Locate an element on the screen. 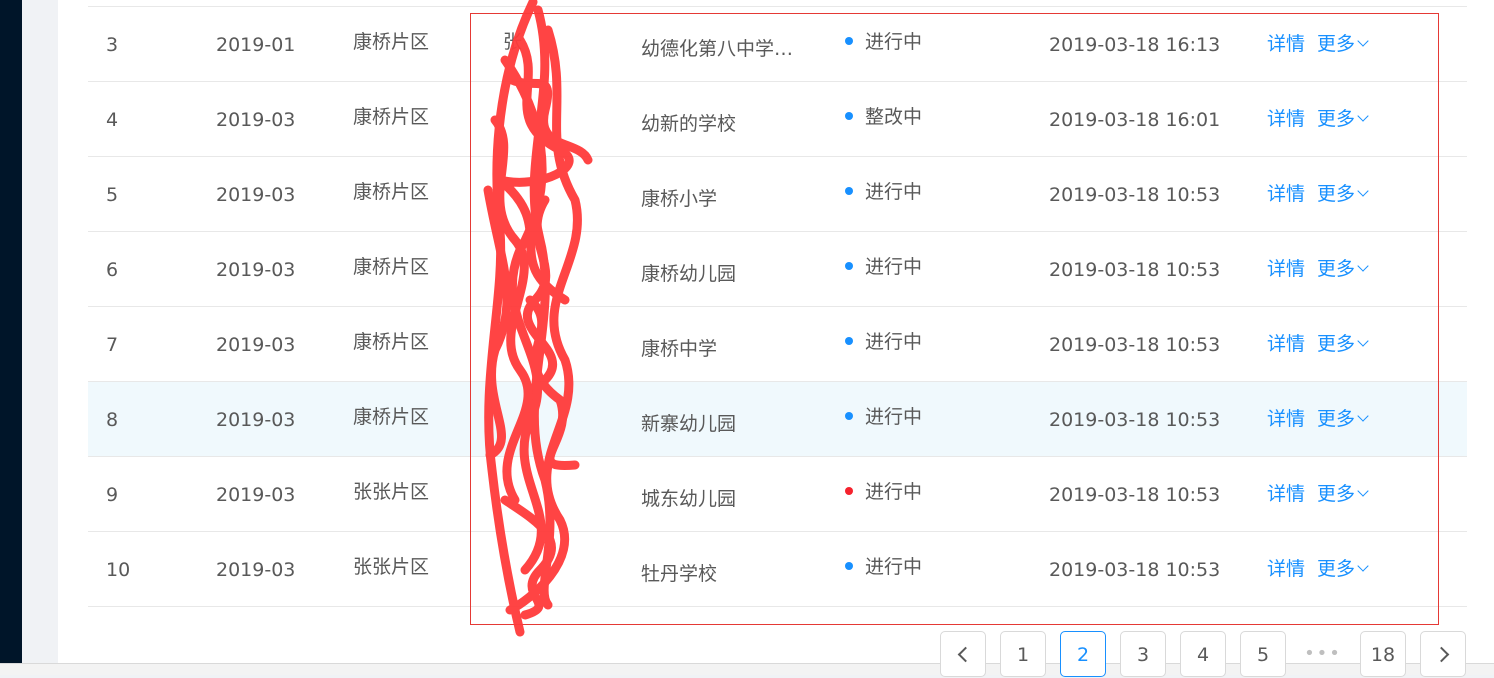 This screenshot has width=1494, height=678. table-row: 4 2019-03 康桥片区 幼新的学校 整改中 2019-03-18 16:01 详情 更多 is located at coordinates (777, 119).